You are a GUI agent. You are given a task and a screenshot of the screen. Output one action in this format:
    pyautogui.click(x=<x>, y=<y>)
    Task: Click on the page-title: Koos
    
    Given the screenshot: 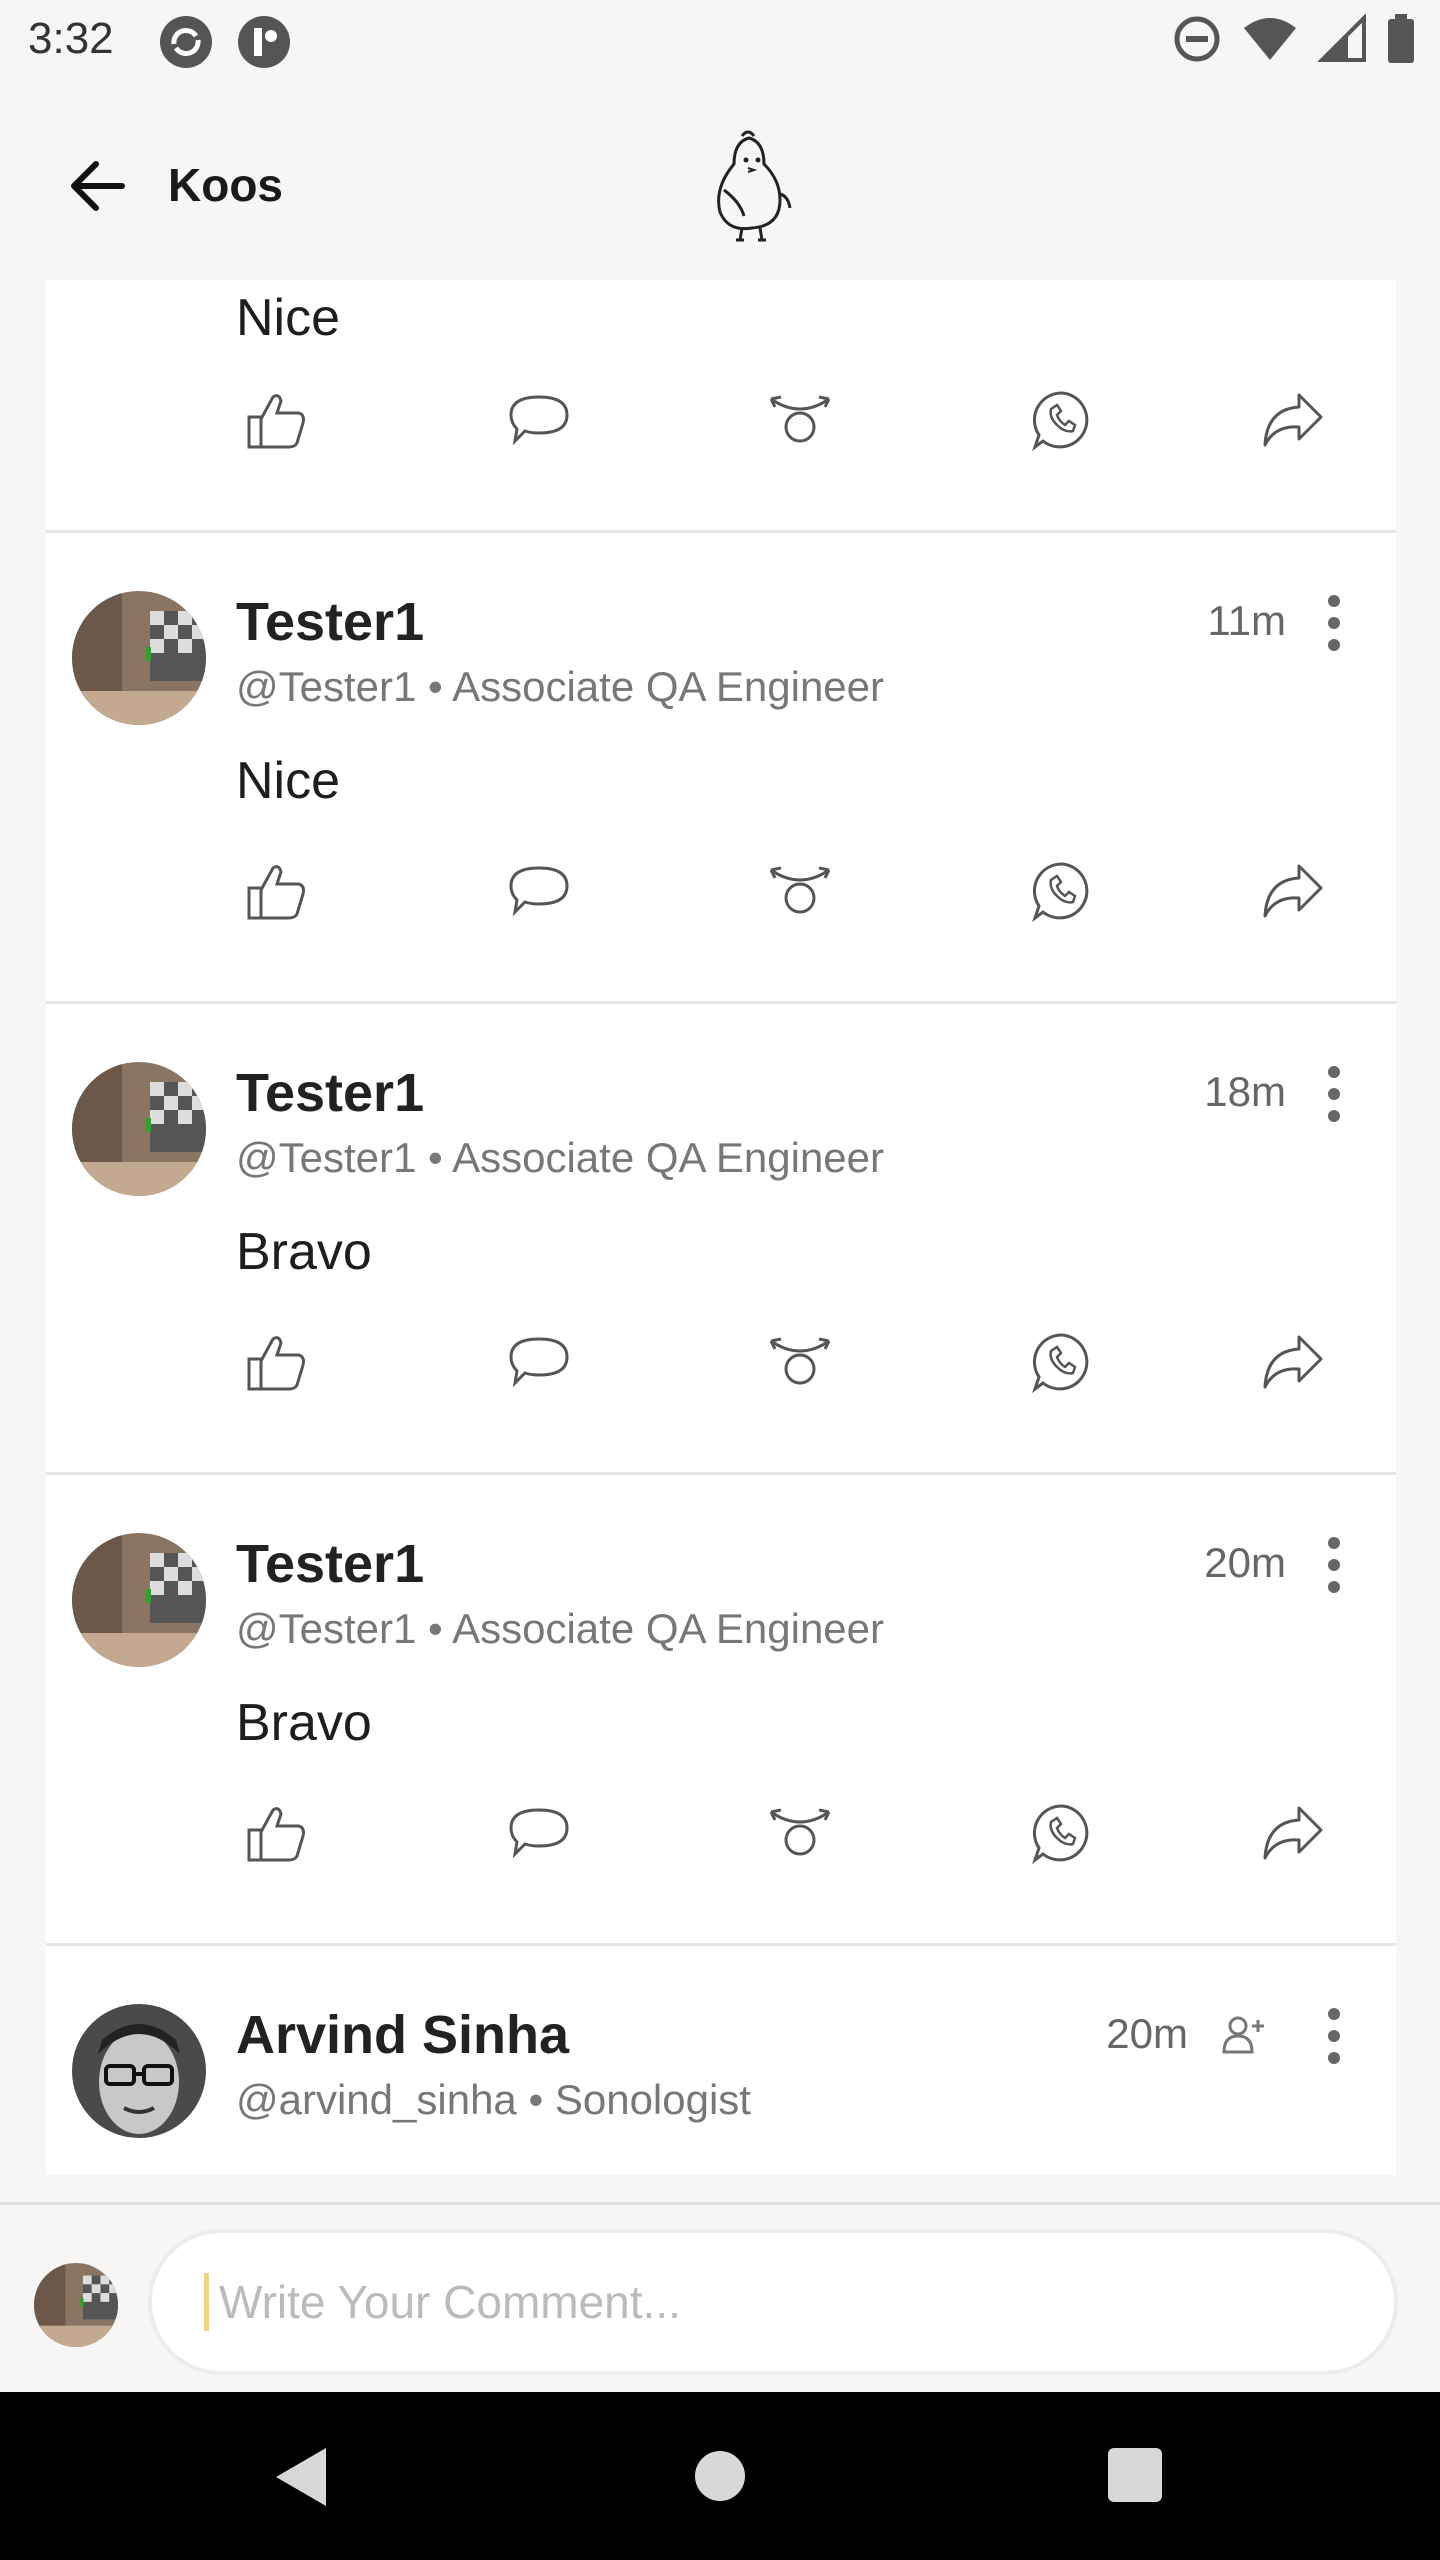 What is the action you would take?
    pyautogui.click(x=225, y=185)
    